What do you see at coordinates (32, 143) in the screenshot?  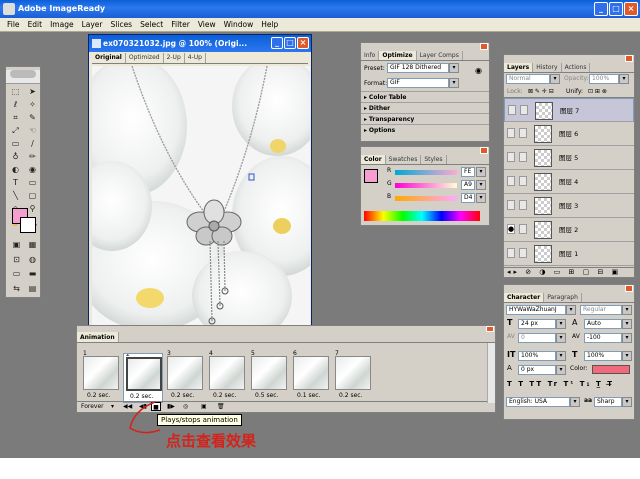 I see `brush-tool-icon: ∕` at bounding box center [32, 143].